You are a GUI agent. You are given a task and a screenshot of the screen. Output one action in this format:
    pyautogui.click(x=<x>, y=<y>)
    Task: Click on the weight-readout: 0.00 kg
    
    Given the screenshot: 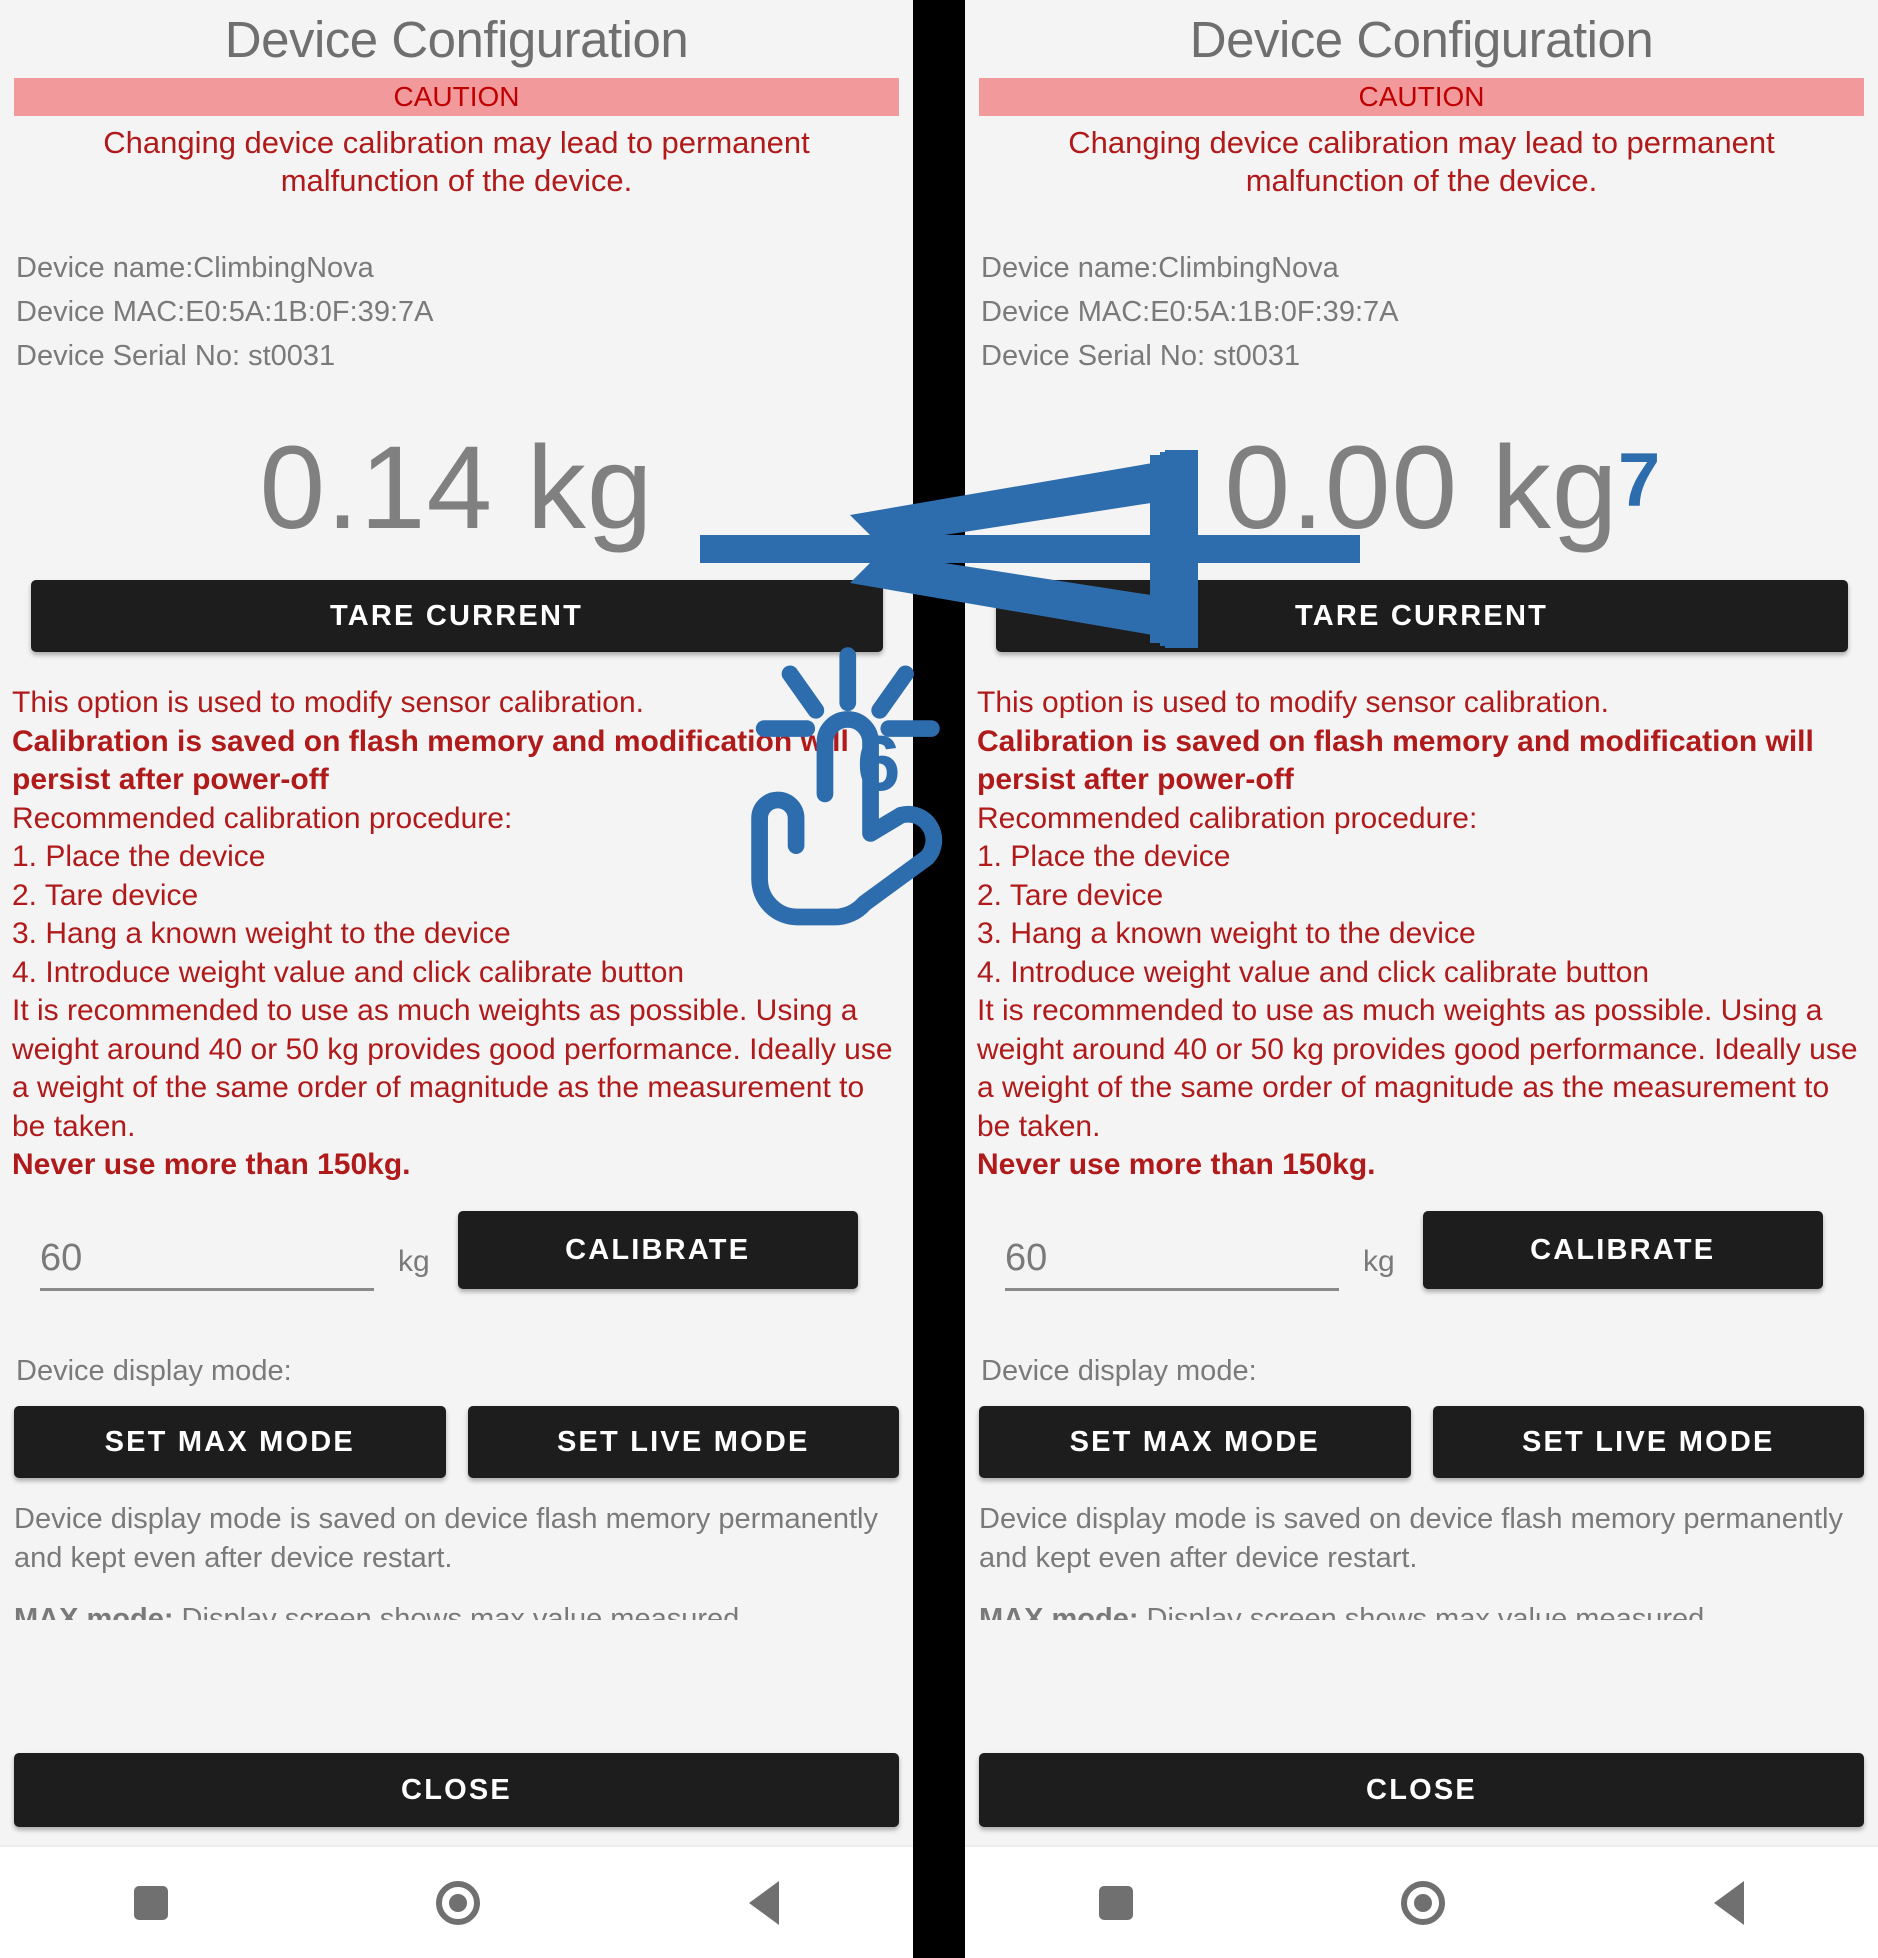 What is the action you would take?
    pyautogui.click(x=1421, y=488)
    